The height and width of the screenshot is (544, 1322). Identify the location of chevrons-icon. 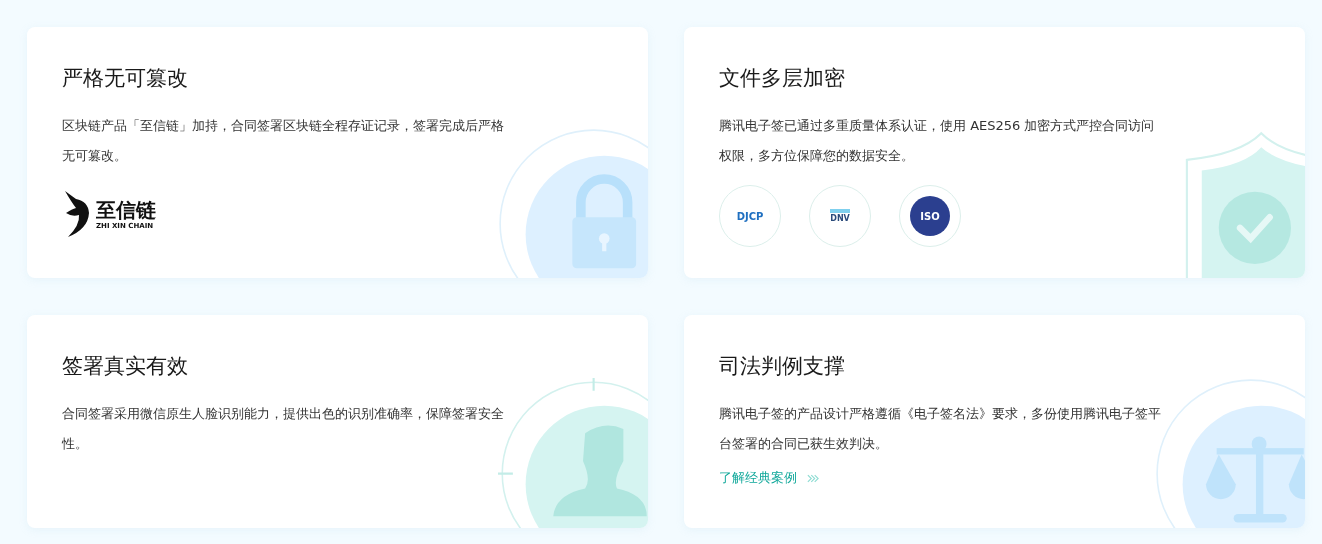
(813, 478).